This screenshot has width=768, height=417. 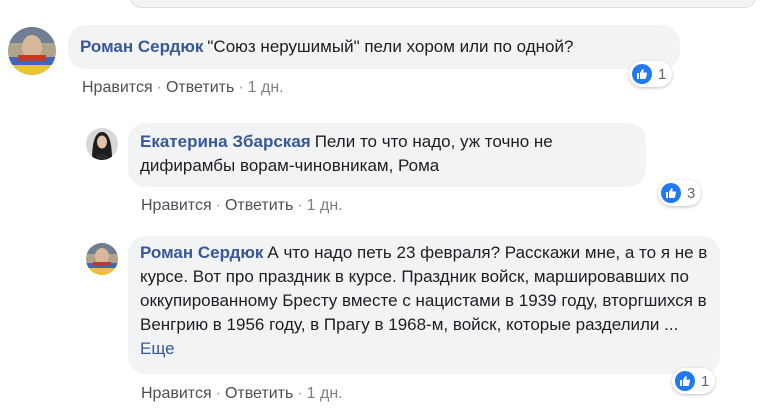 What do you see at coordinates (157, 348) in the screenshot?
I see `see-more-link: Еще` at bounding box center [157, 348].